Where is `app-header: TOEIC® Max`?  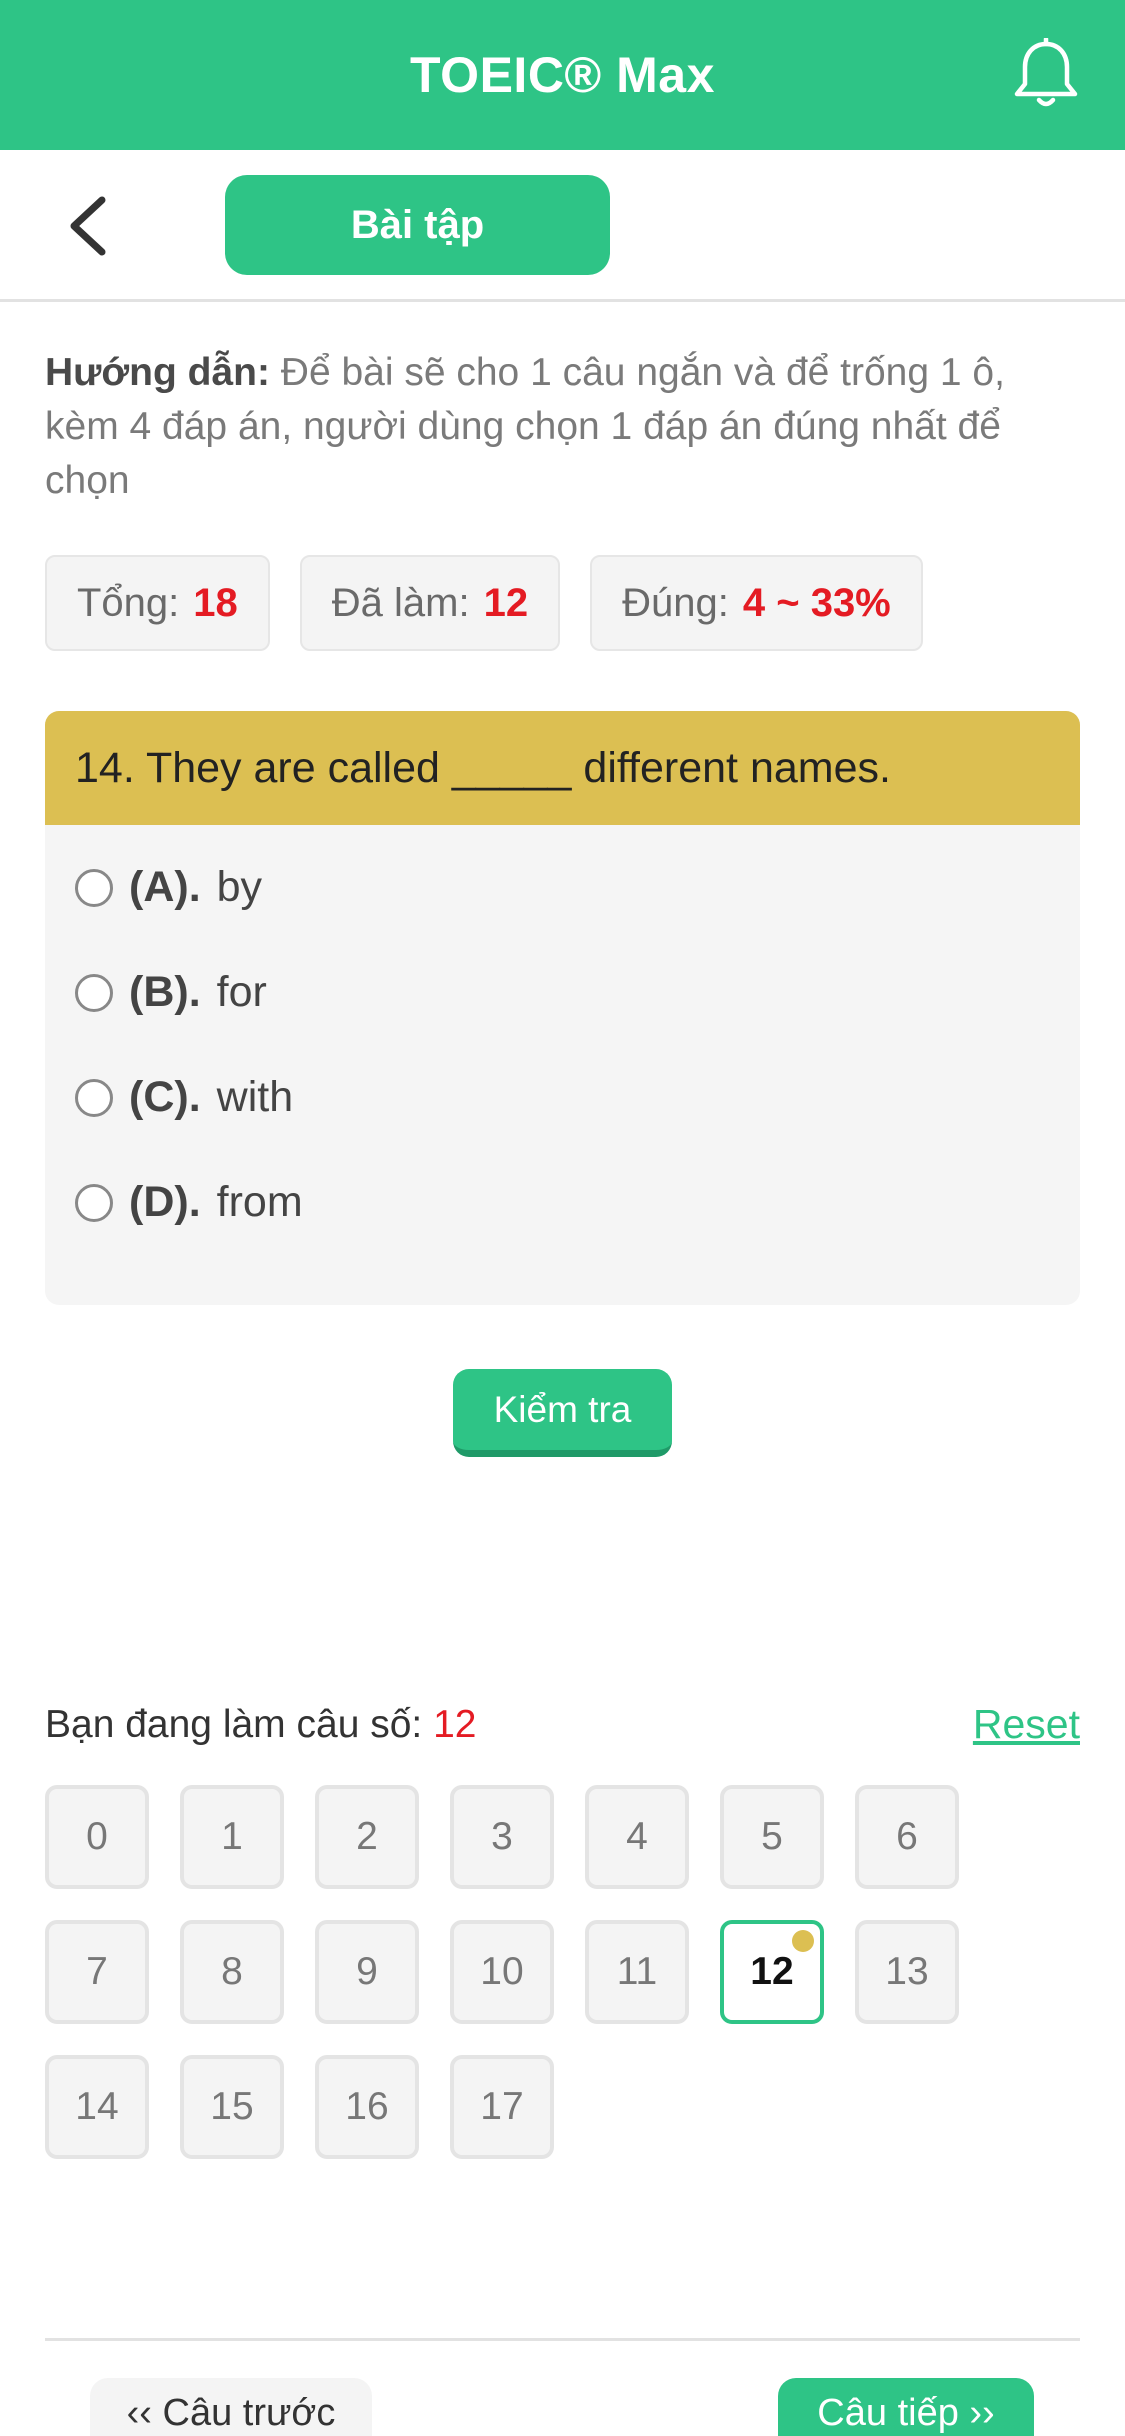
app-header: TOEIC® Max is located at coordinates (562, 75).